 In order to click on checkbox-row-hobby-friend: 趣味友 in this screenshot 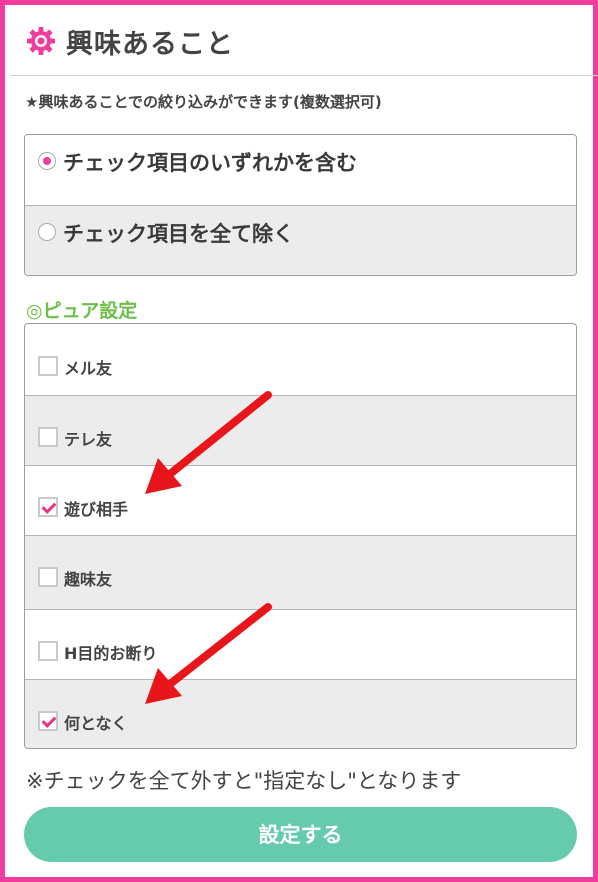, I will do `click(300, 572)`.